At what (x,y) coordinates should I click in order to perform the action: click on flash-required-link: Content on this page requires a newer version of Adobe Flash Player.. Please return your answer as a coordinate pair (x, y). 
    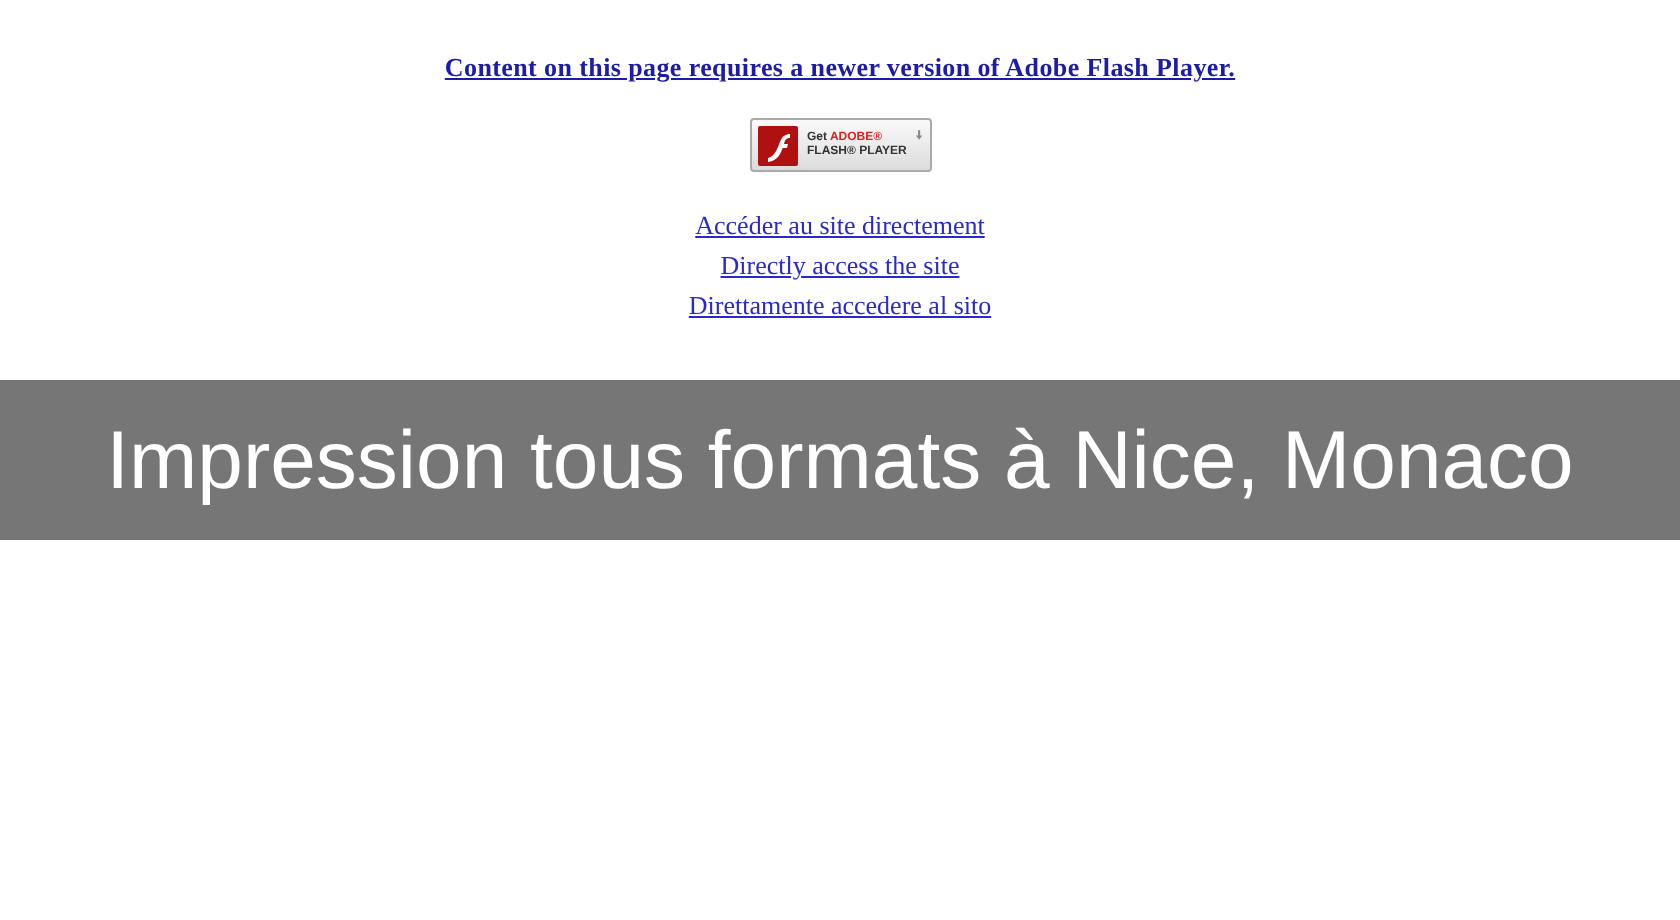
    Looking at the image, I should click on (840, 68).